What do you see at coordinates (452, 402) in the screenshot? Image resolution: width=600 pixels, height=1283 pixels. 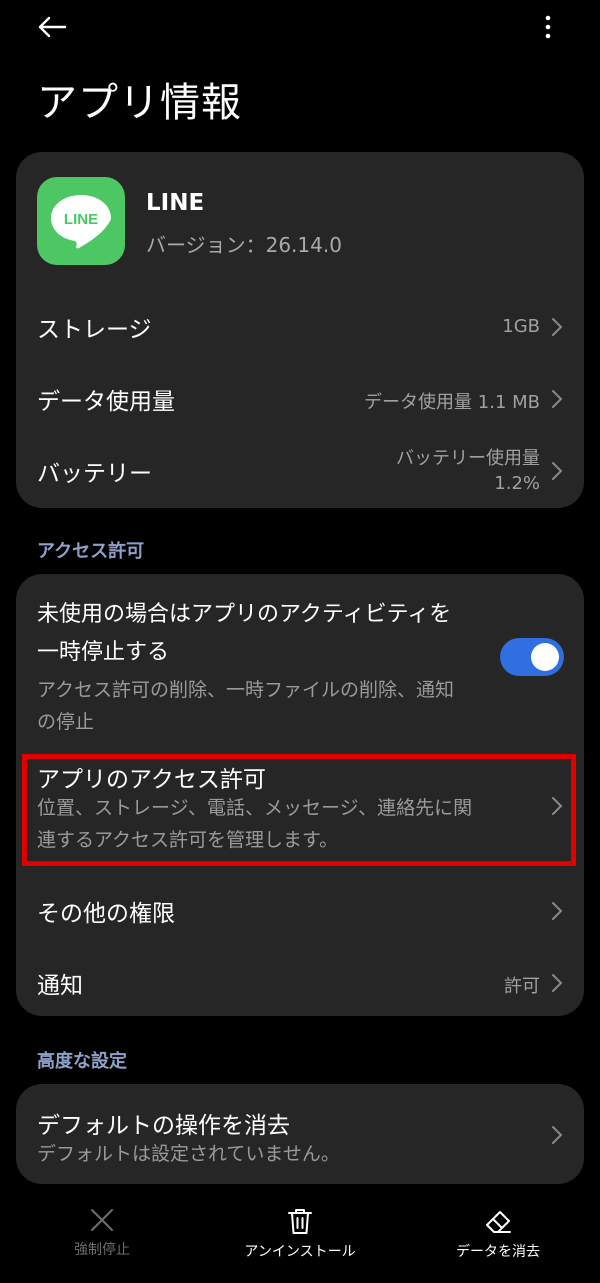 I see `data-usage-value: データ使用量 1.1 MB` at bounding box center [452, 402].